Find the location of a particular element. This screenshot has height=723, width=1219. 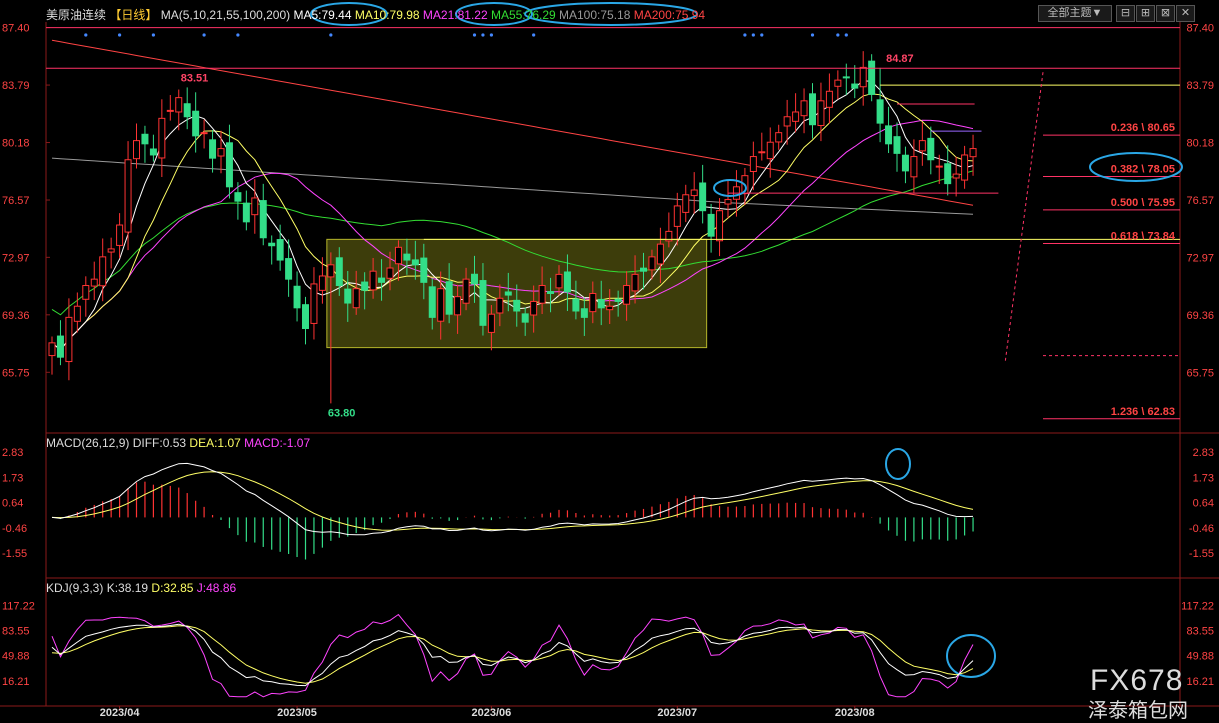

period-label: 【日线】 is located at coordinates (133, 15).